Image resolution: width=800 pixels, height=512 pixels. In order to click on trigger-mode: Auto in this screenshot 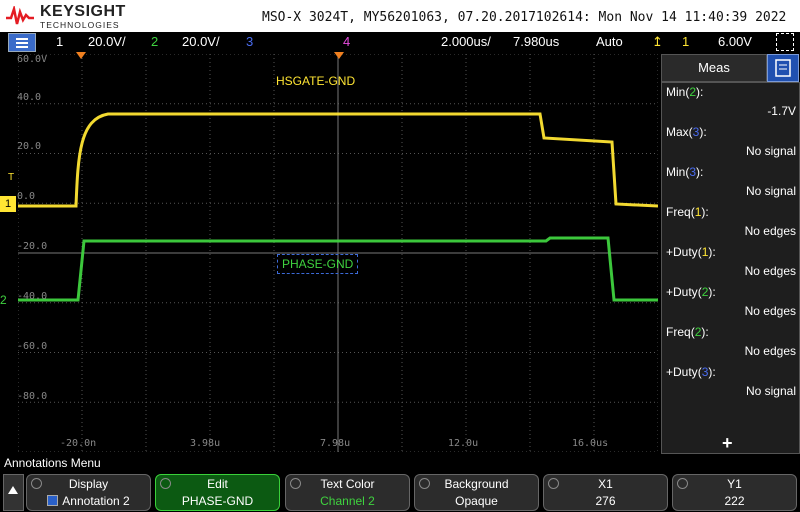, I will do `click(609, 41)`.